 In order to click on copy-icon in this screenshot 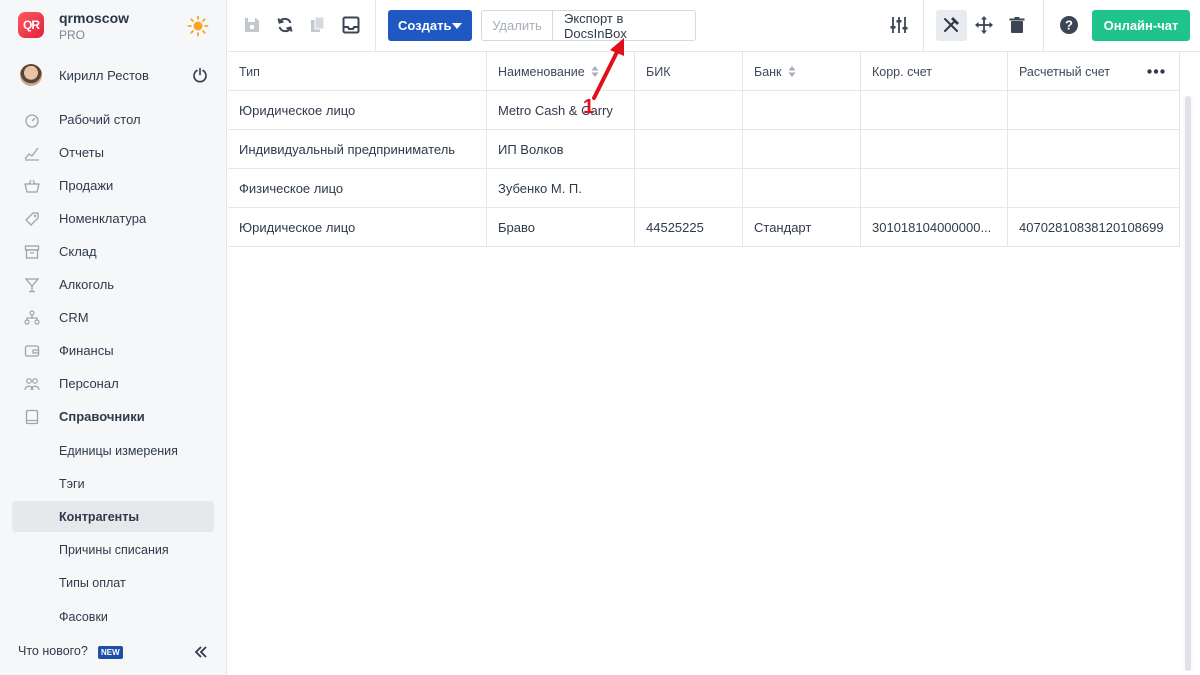, I will do `click(318, 25)`.